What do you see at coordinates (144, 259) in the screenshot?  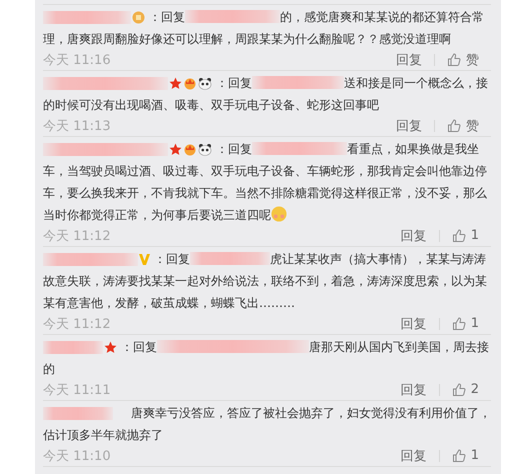 I see `verified-v-icon` at bounding box center [144, 259].